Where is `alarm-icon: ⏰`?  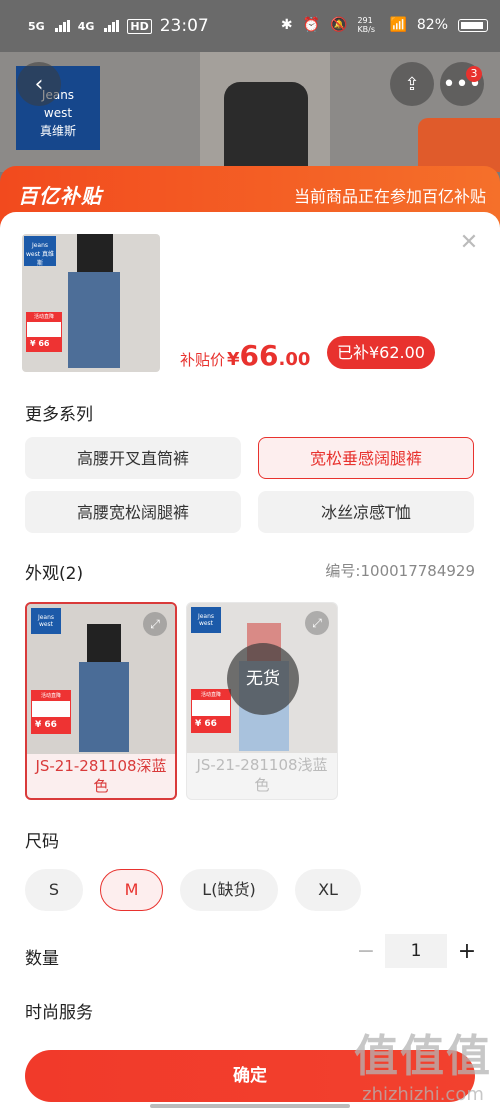
alarm-icon: ⏰ is located at coordinates (311, 25).